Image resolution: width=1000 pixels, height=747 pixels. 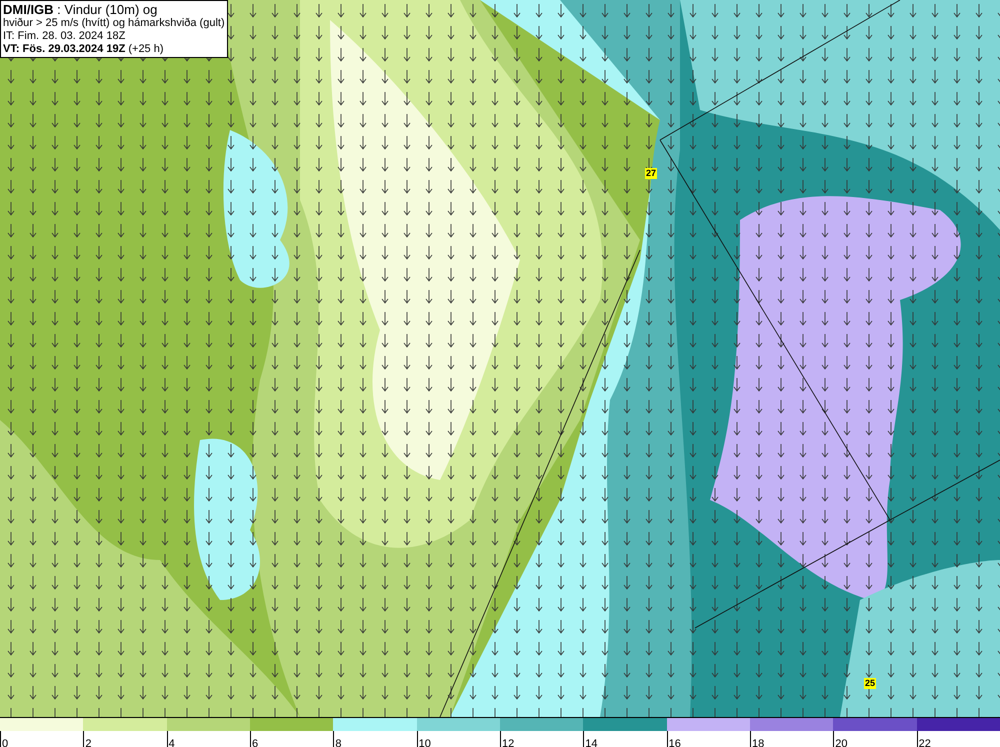 I want to click on legend-tick-label: 22, so click(x=924, y=742).